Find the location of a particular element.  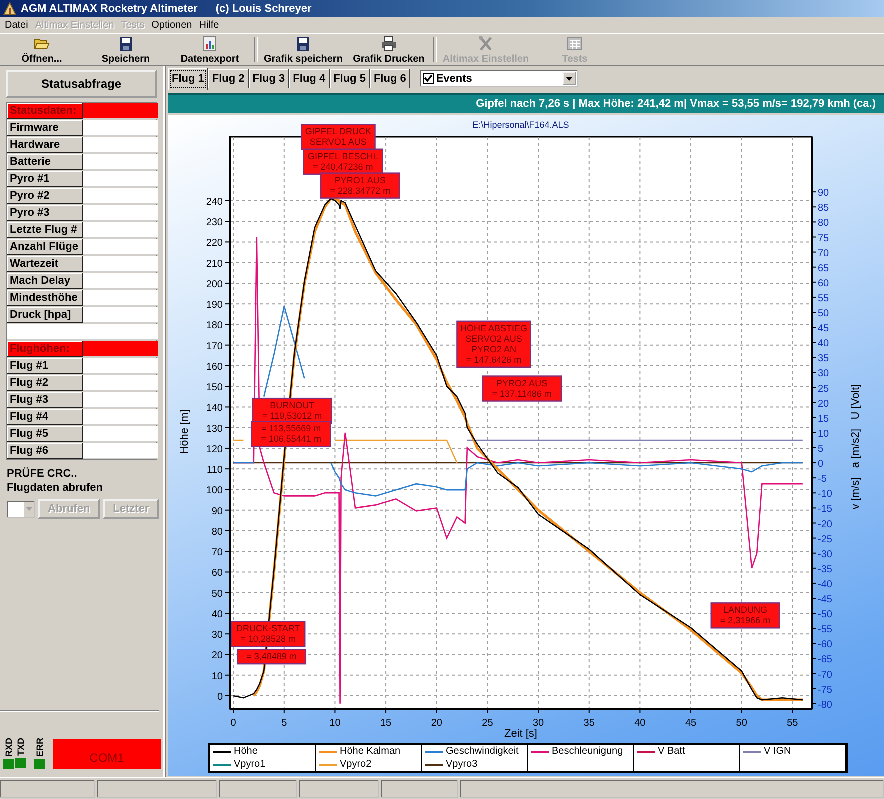

event-label: LANDUNG = 2,31966 m is located at coordinates (745, 615).